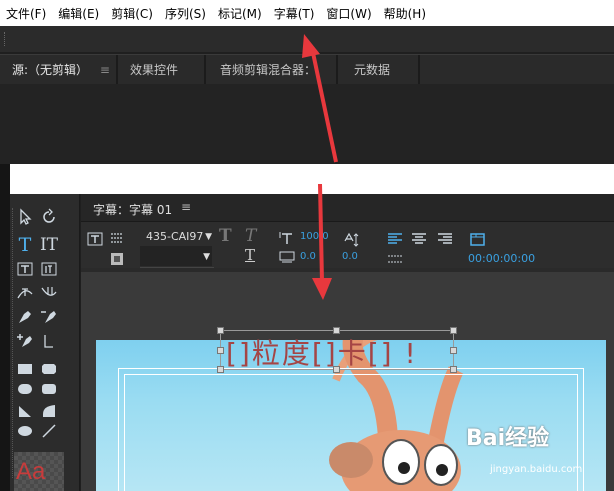 The image size is (614, 491). What do you see at coordinates (320, 167) in the screenshot?
I see `annotation-arrows` at bounding box center [320, 167].